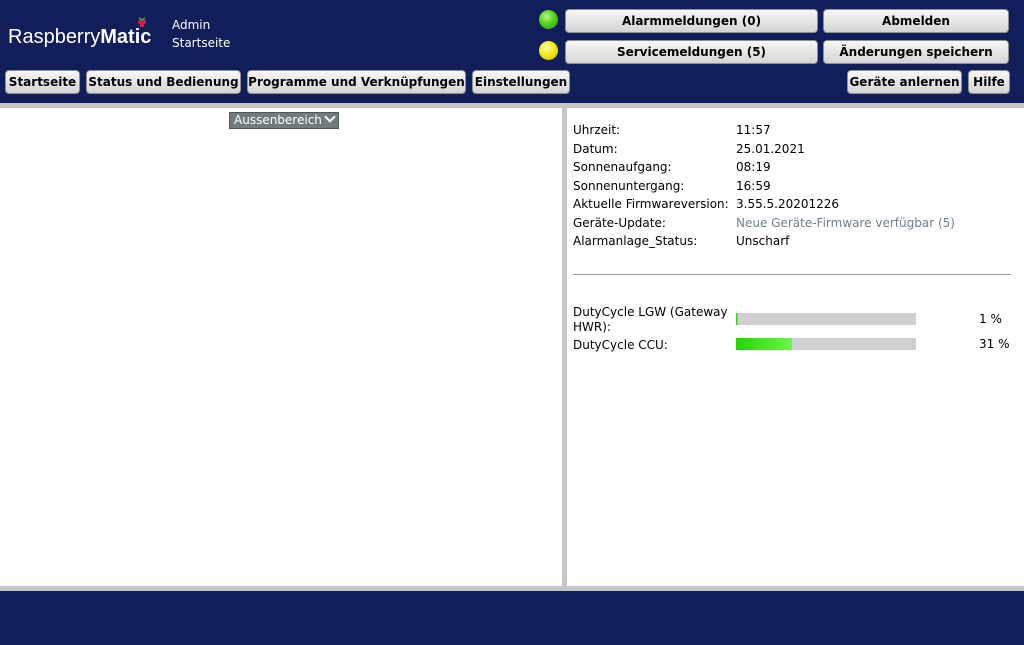  I want to click on dutycycle-lgw-label: DutyCycle LGW (Gateway HWR):, so click(650, 319).